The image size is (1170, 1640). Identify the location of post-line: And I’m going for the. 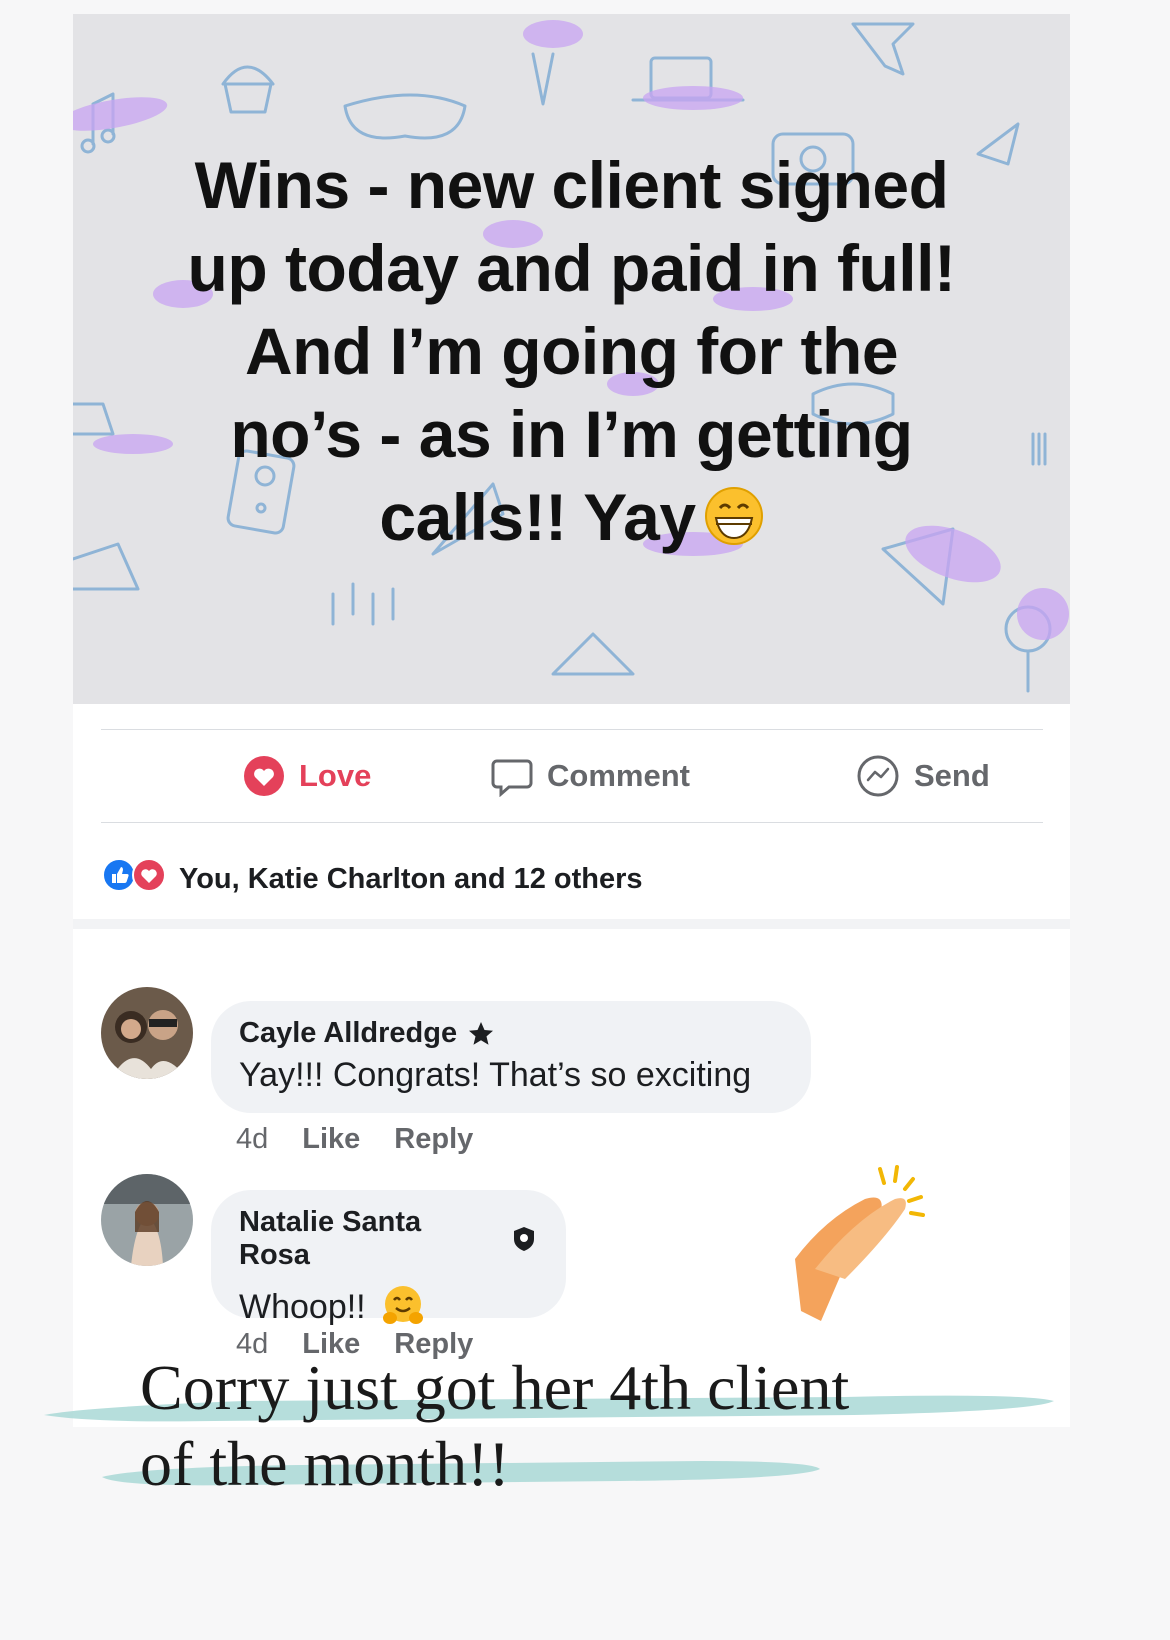
(571, 351).